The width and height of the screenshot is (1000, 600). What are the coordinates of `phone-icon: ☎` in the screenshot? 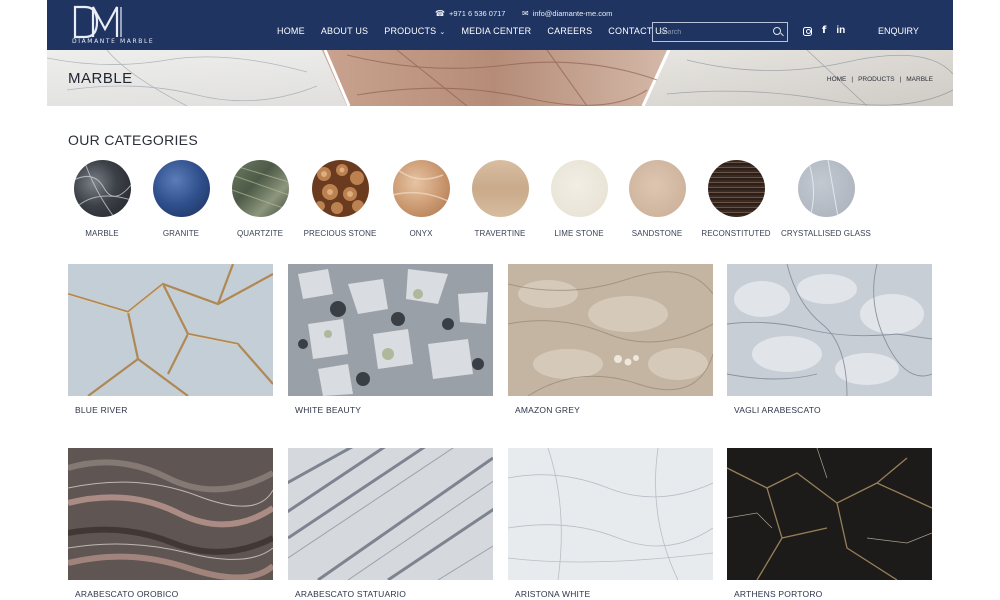 It's located at (440, 13).